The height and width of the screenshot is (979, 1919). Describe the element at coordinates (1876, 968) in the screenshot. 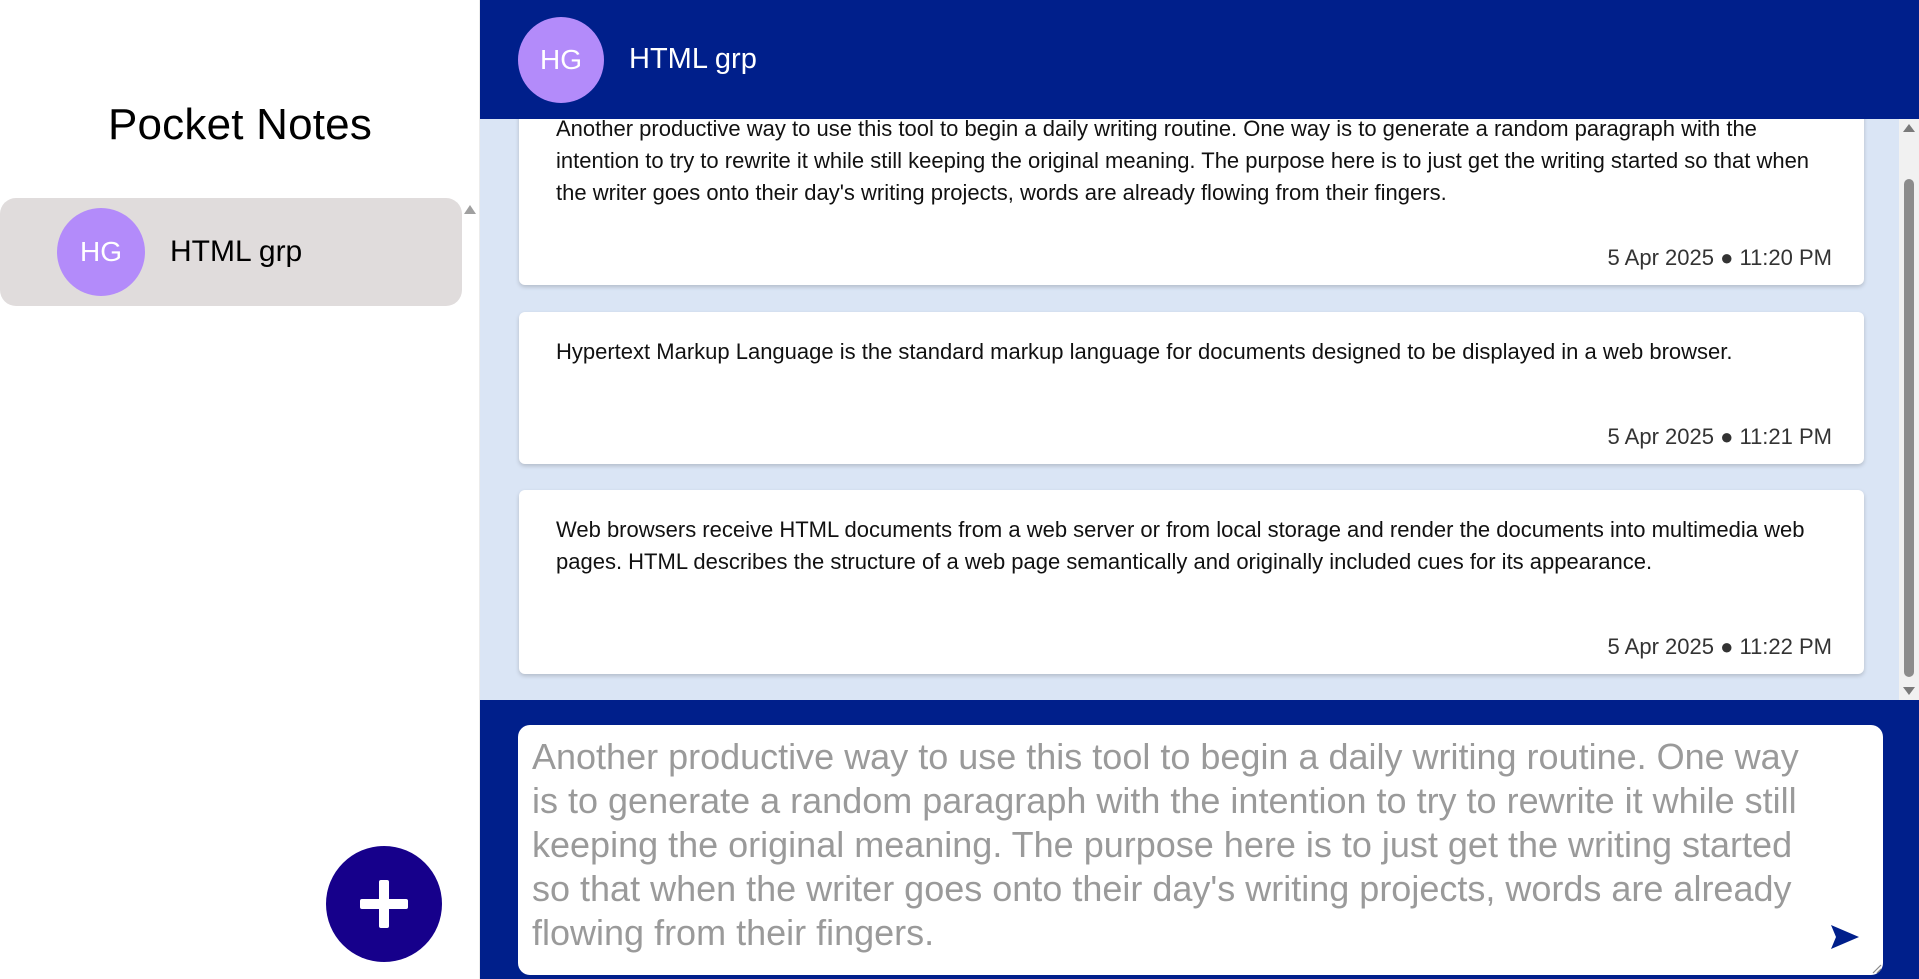

I see `resize-handle-icon` at that location.